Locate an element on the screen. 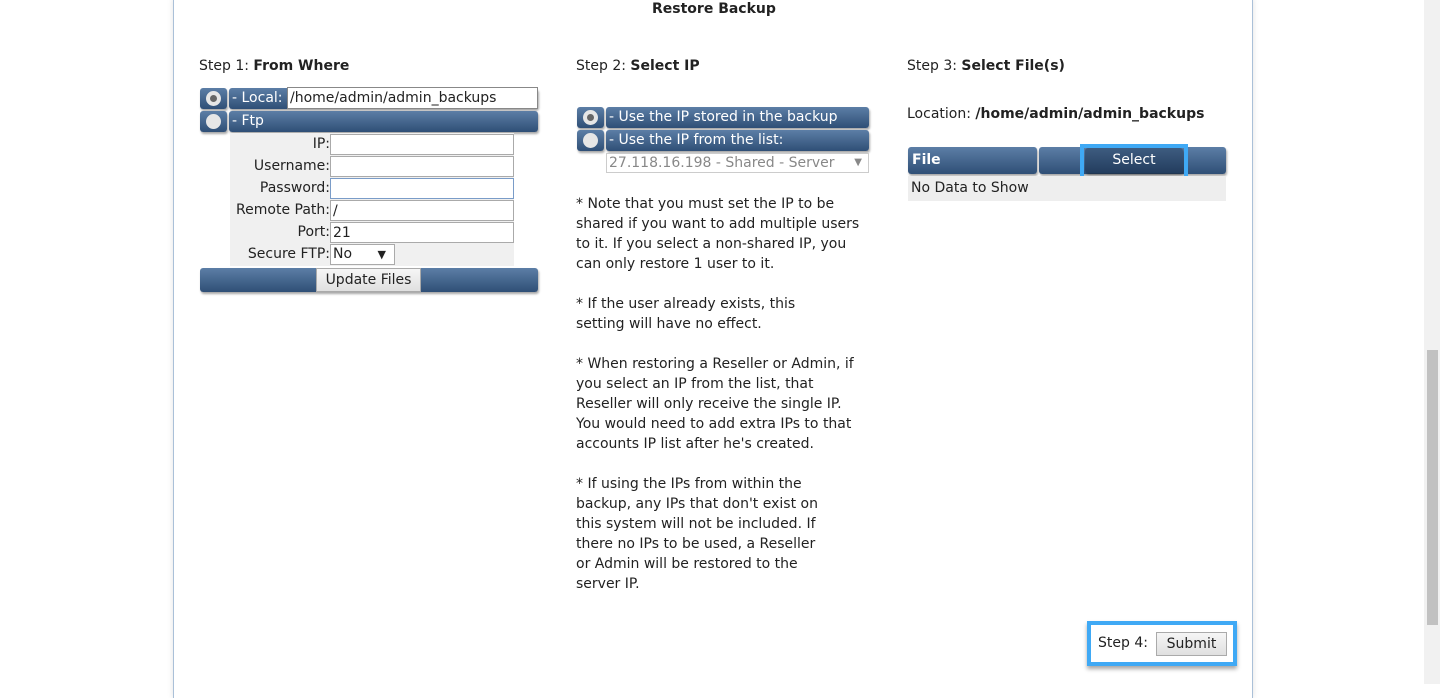  ftp-port-input is located at coordinates (422, 232).